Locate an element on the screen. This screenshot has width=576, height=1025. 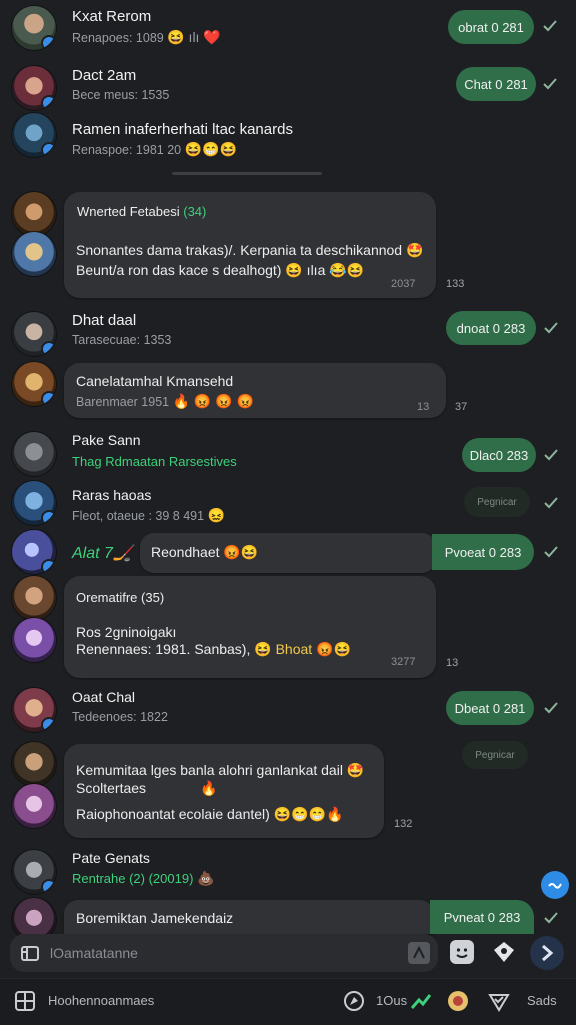
conversation-name: Oaat Chal is located at coordinates (104, 697).